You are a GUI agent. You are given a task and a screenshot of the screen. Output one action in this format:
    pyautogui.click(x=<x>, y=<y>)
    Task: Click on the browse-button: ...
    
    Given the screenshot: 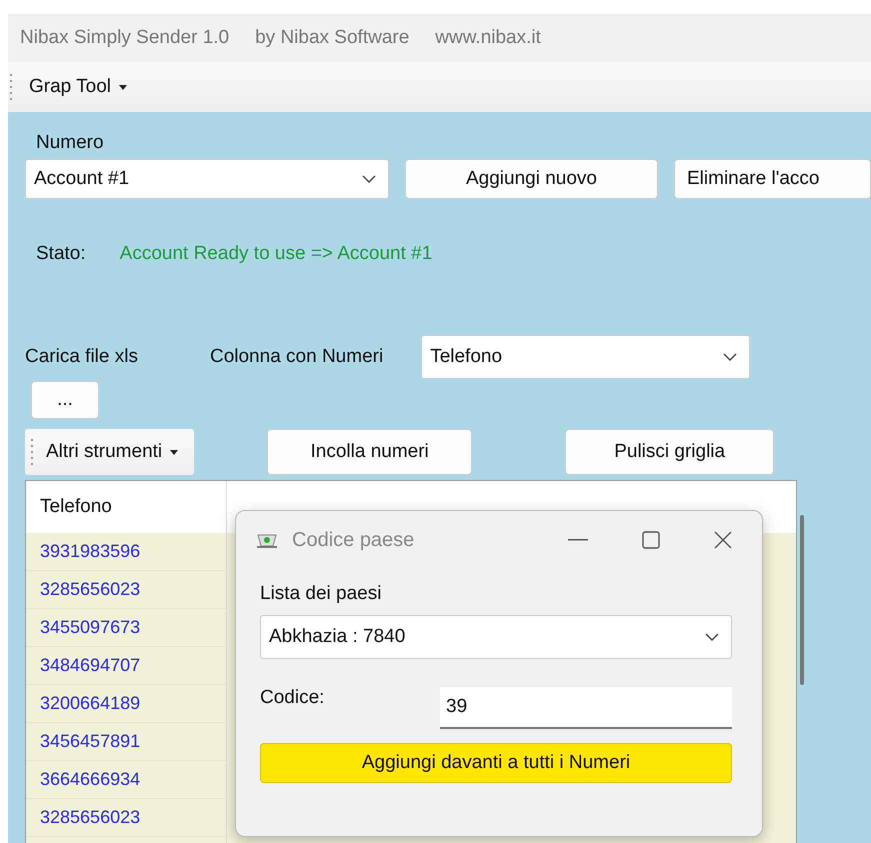 What is the action you would take?
    pyautogui.click(x=65, y=400)
    